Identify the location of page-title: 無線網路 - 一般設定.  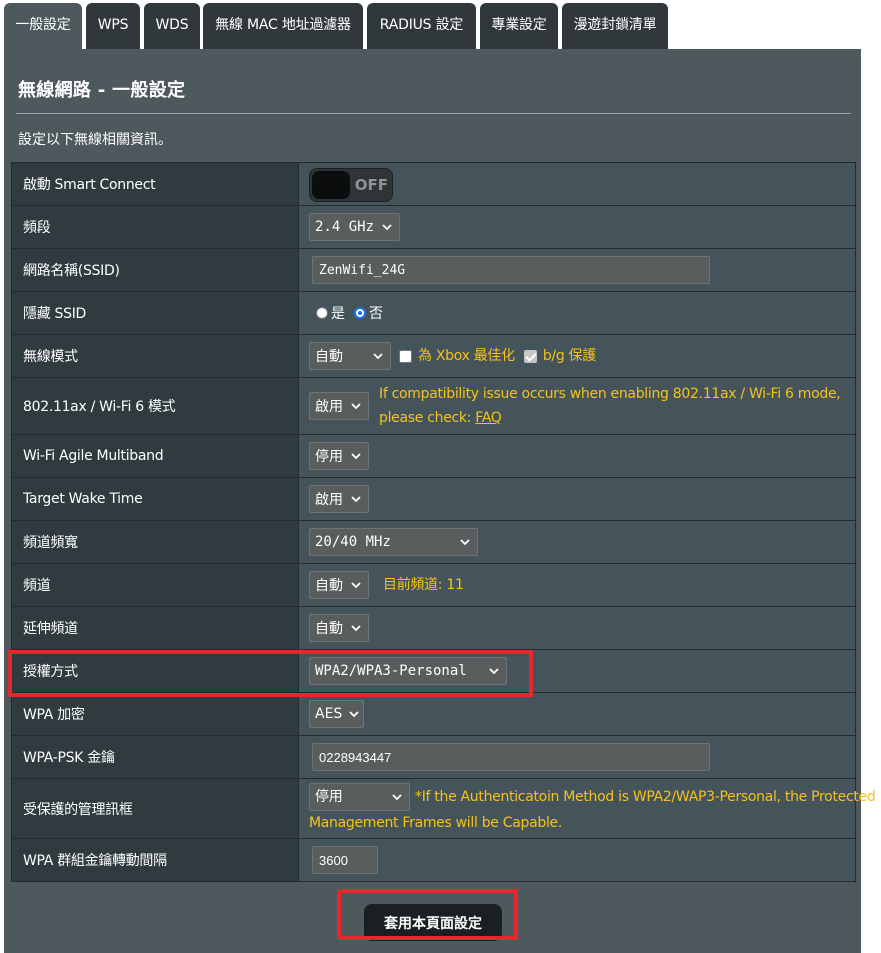
(102, 90).